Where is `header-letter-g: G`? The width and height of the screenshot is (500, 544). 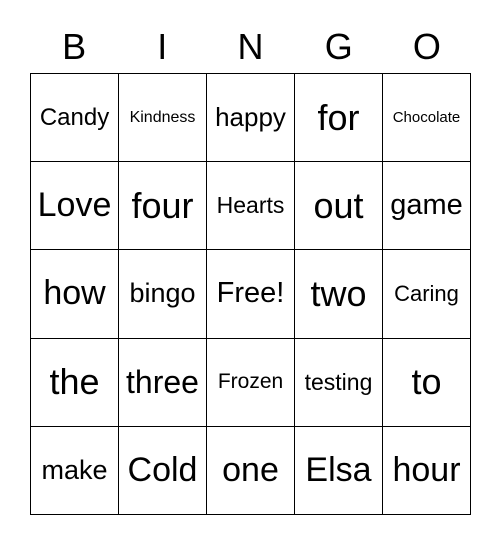
header-letter-g: G is located at coordinates (338, 46).